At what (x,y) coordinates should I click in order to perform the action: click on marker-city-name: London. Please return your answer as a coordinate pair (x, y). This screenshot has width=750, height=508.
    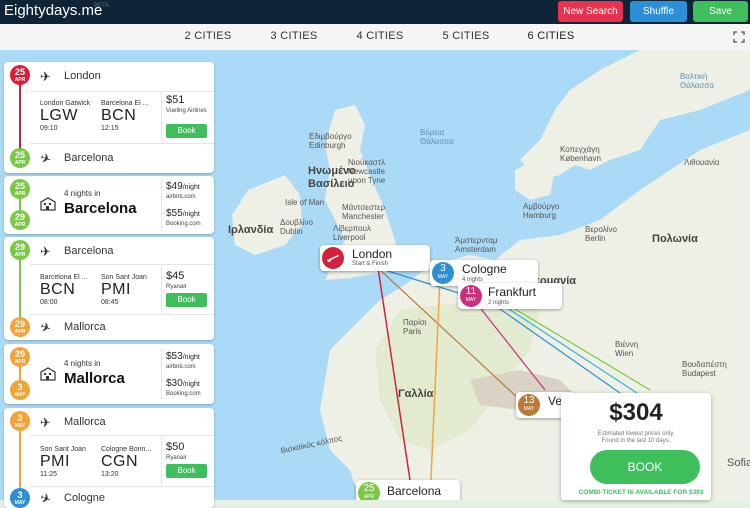
    Looking at the image, I should click on (372, 254).